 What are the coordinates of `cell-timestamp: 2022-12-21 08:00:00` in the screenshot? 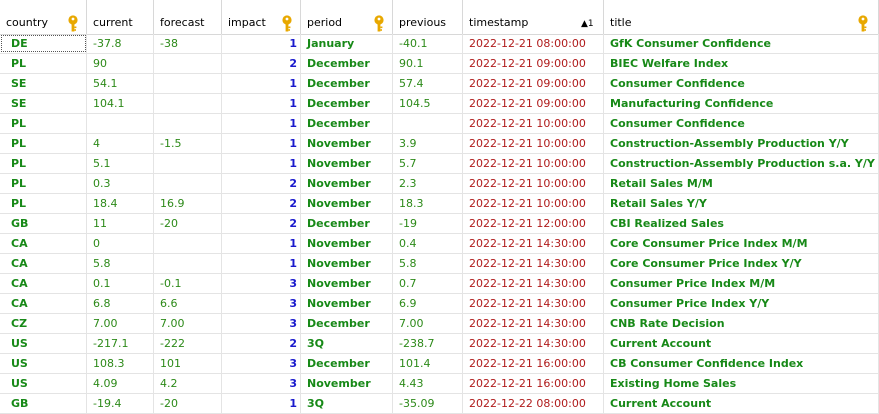 It's located at (533, 43).